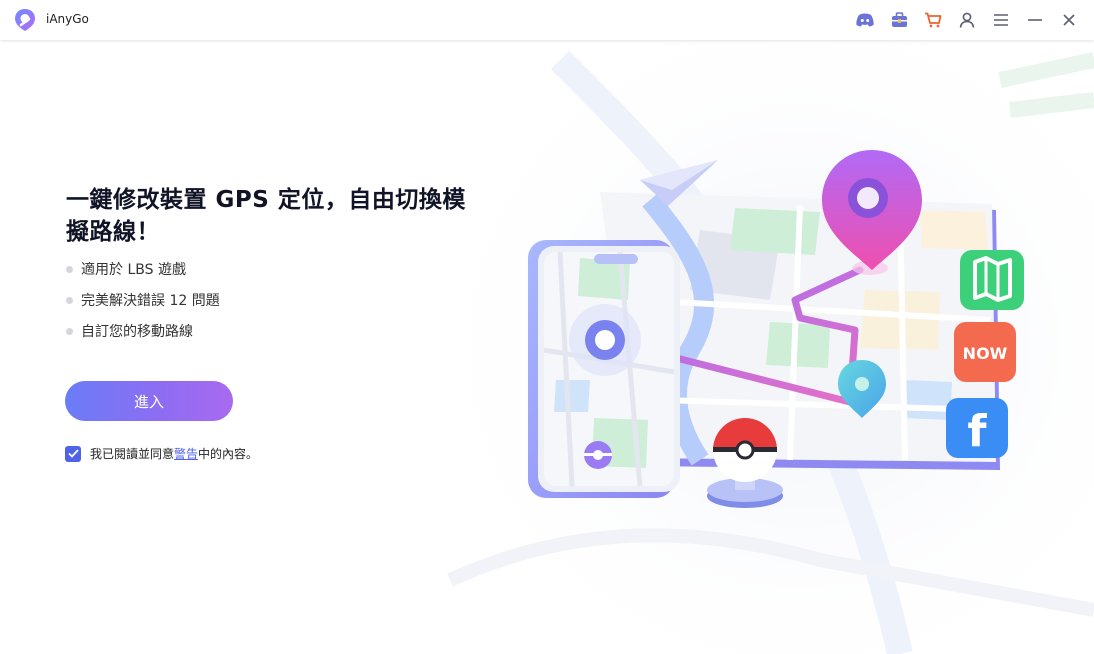  Describe the element at coordinates (1069, 20) in the screenshot. I see `close-icon` at that location.